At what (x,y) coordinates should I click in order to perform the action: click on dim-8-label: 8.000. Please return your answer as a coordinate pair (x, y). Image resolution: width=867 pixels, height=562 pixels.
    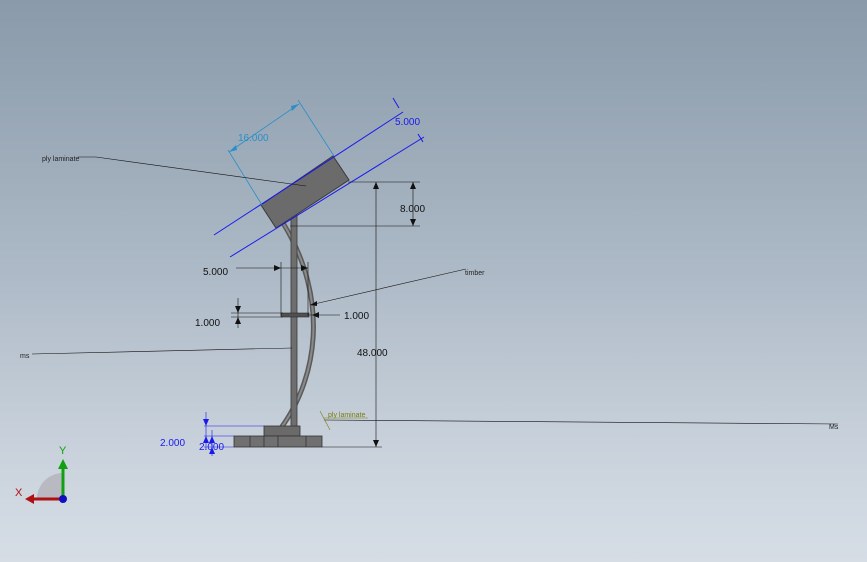
    Looking at the image, I should click on (412, 209).